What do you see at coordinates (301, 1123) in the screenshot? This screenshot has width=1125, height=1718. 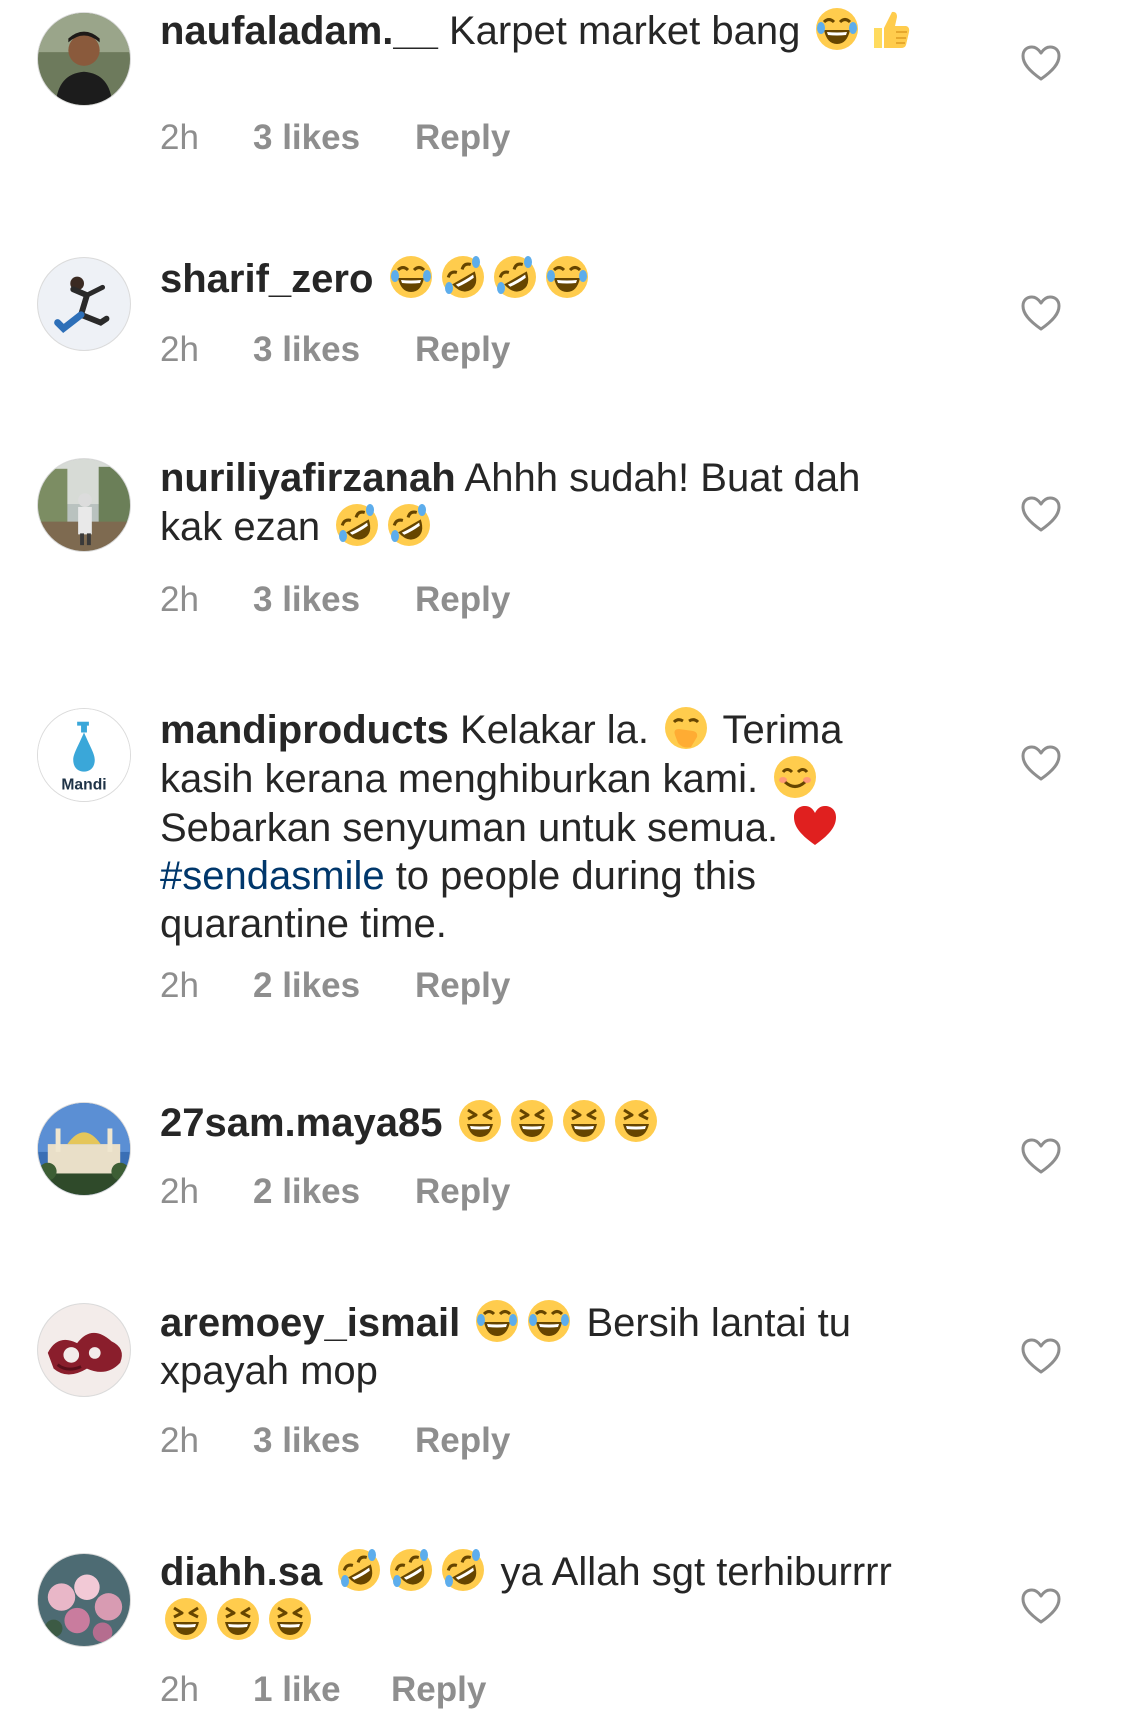 I see `comment-username: 27sam.maya85` at bounding box center [301, 1123].